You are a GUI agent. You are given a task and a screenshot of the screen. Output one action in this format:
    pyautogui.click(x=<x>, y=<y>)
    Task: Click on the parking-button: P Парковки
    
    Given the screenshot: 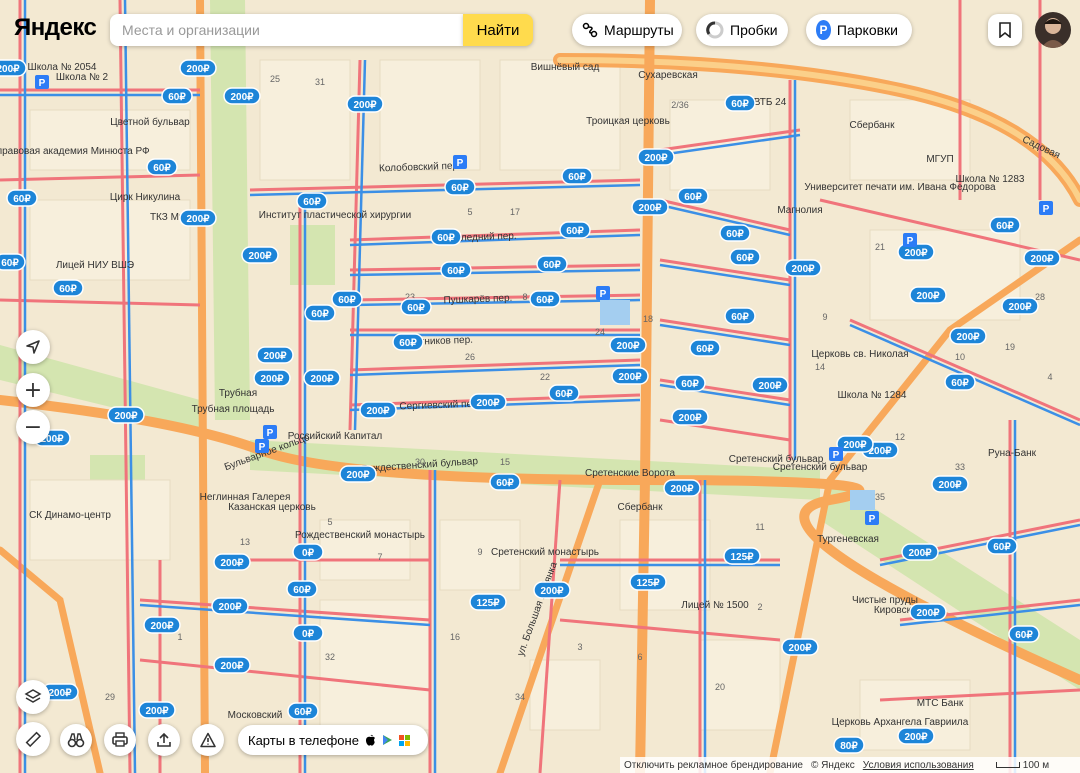 What is the action you would take?
    pyautogui.click(x=859, y=30)
    